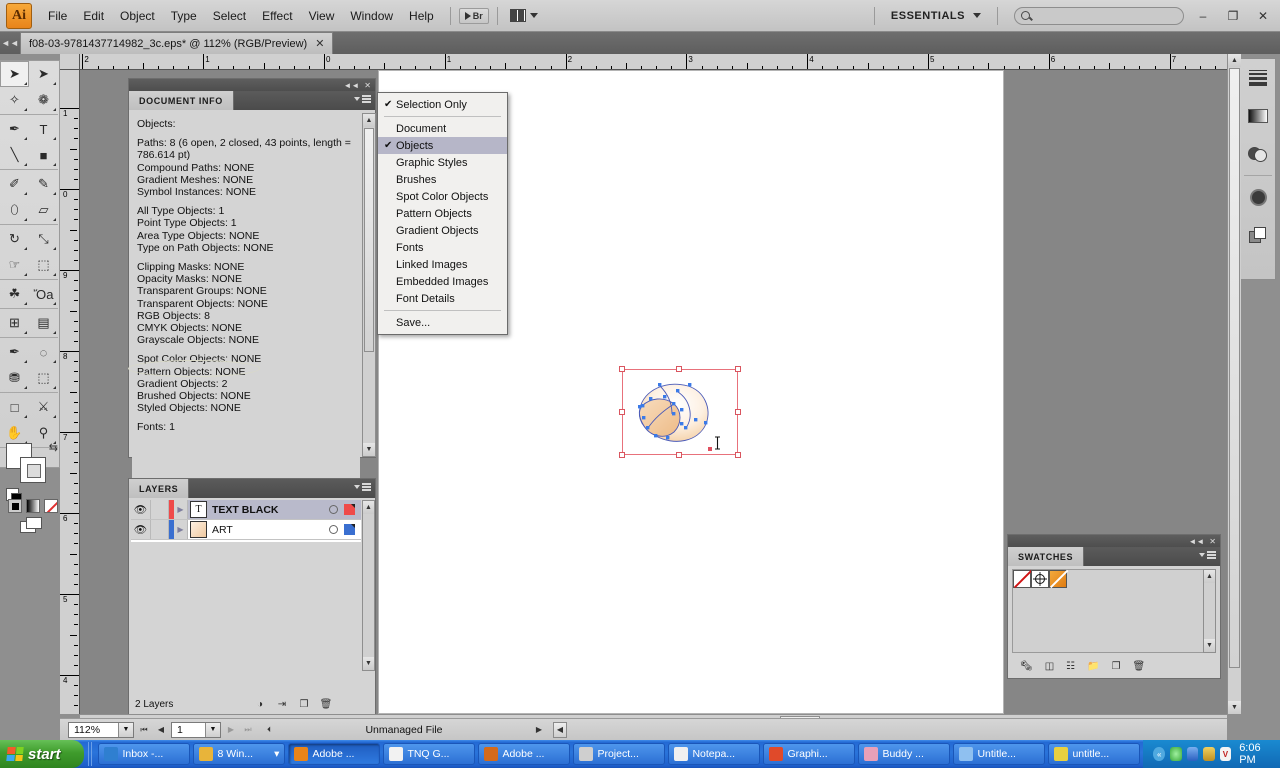 The width and height of the screenshot is (1280, 768). I want to click on stroke-panel-icon, so click(1258, 78).